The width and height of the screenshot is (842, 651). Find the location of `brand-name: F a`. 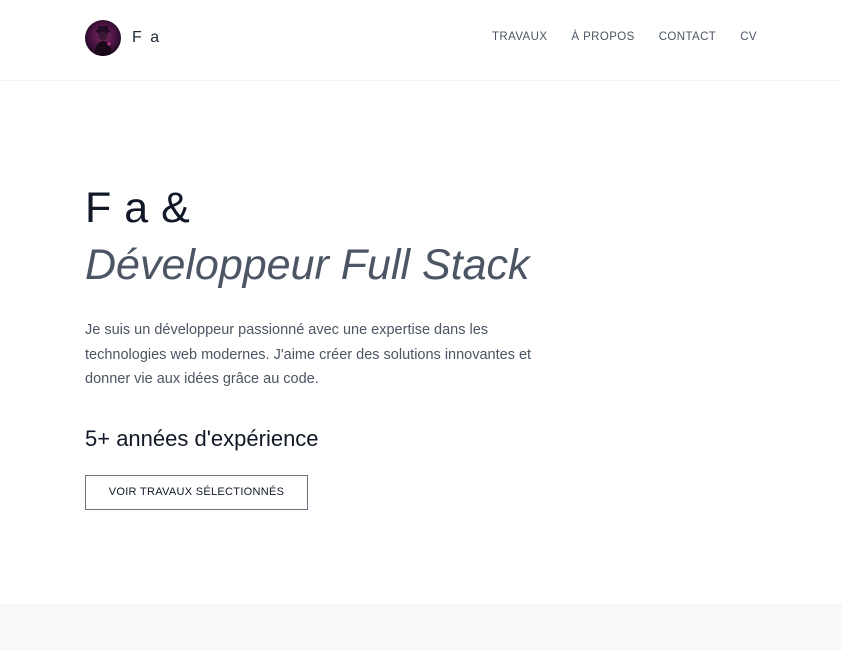

brand-name: F a is located at coordinates (147, 37).